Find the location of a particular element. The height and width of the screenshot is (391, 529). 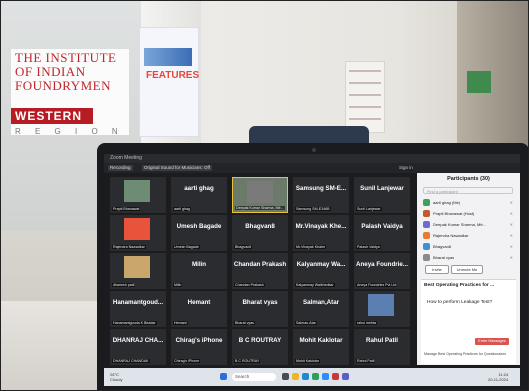

webcam is located at coordinates (314, 150).